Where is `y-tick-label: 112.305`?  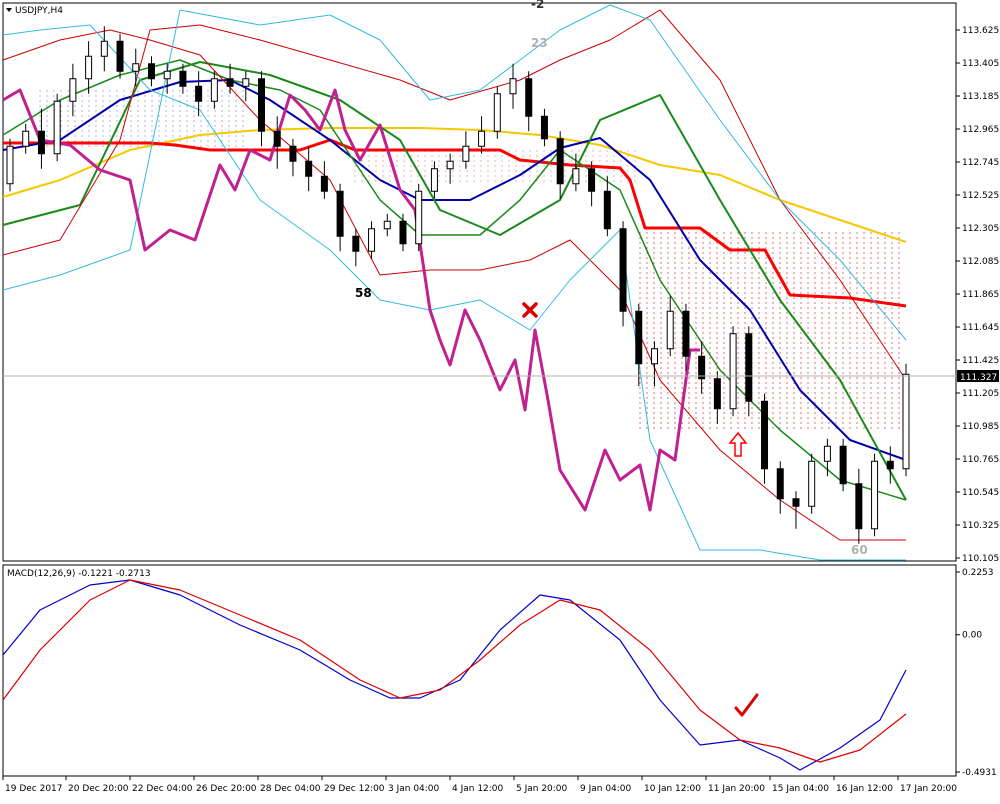 y-tick-label: 112.305 is located at coordinates (980, 229).